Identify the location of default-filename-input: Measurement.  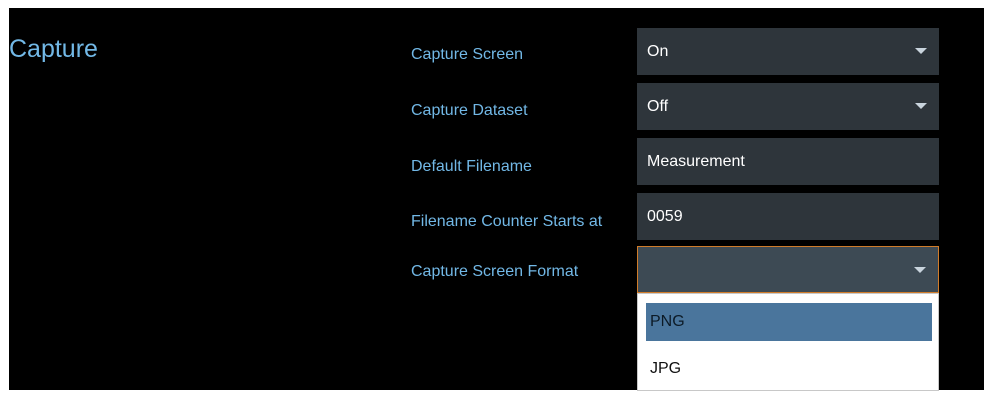
(788, 161).